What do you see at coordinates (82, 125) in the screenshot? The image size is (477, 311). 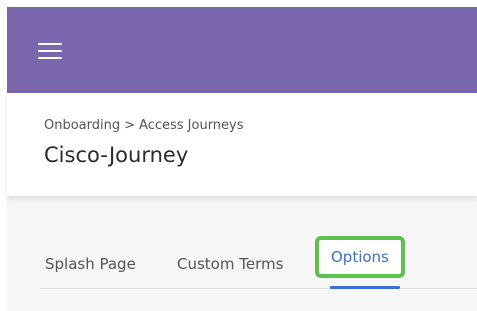 I see `breadcrumb-item-onboarding: Onboarding` at bounding box center [82, 125].